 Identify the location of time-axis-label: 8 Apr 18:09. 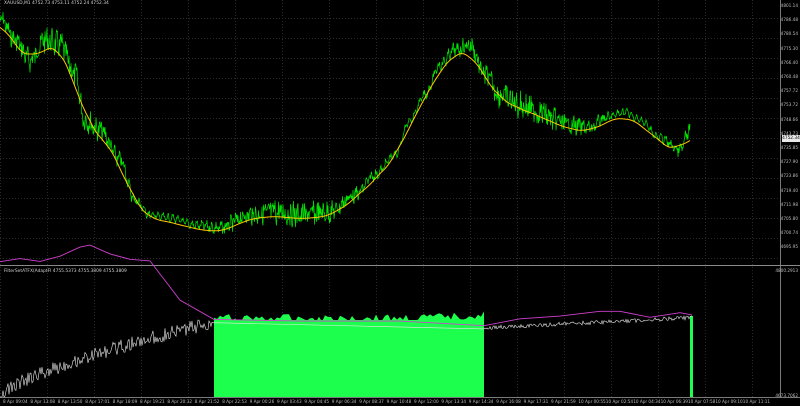
(125, 401).